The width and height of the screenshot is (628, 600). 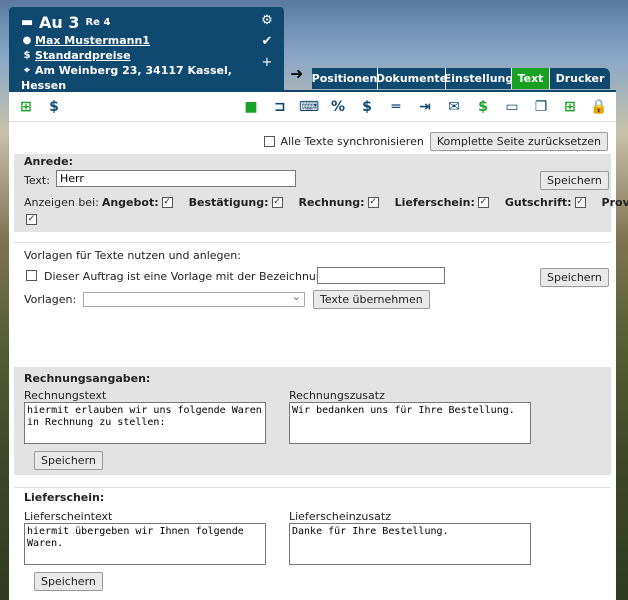 What do you see at coordinates (92, 40) in the screenshot?
I see `customer-link: Max Mustermann1` at bounding box center [92, 40].